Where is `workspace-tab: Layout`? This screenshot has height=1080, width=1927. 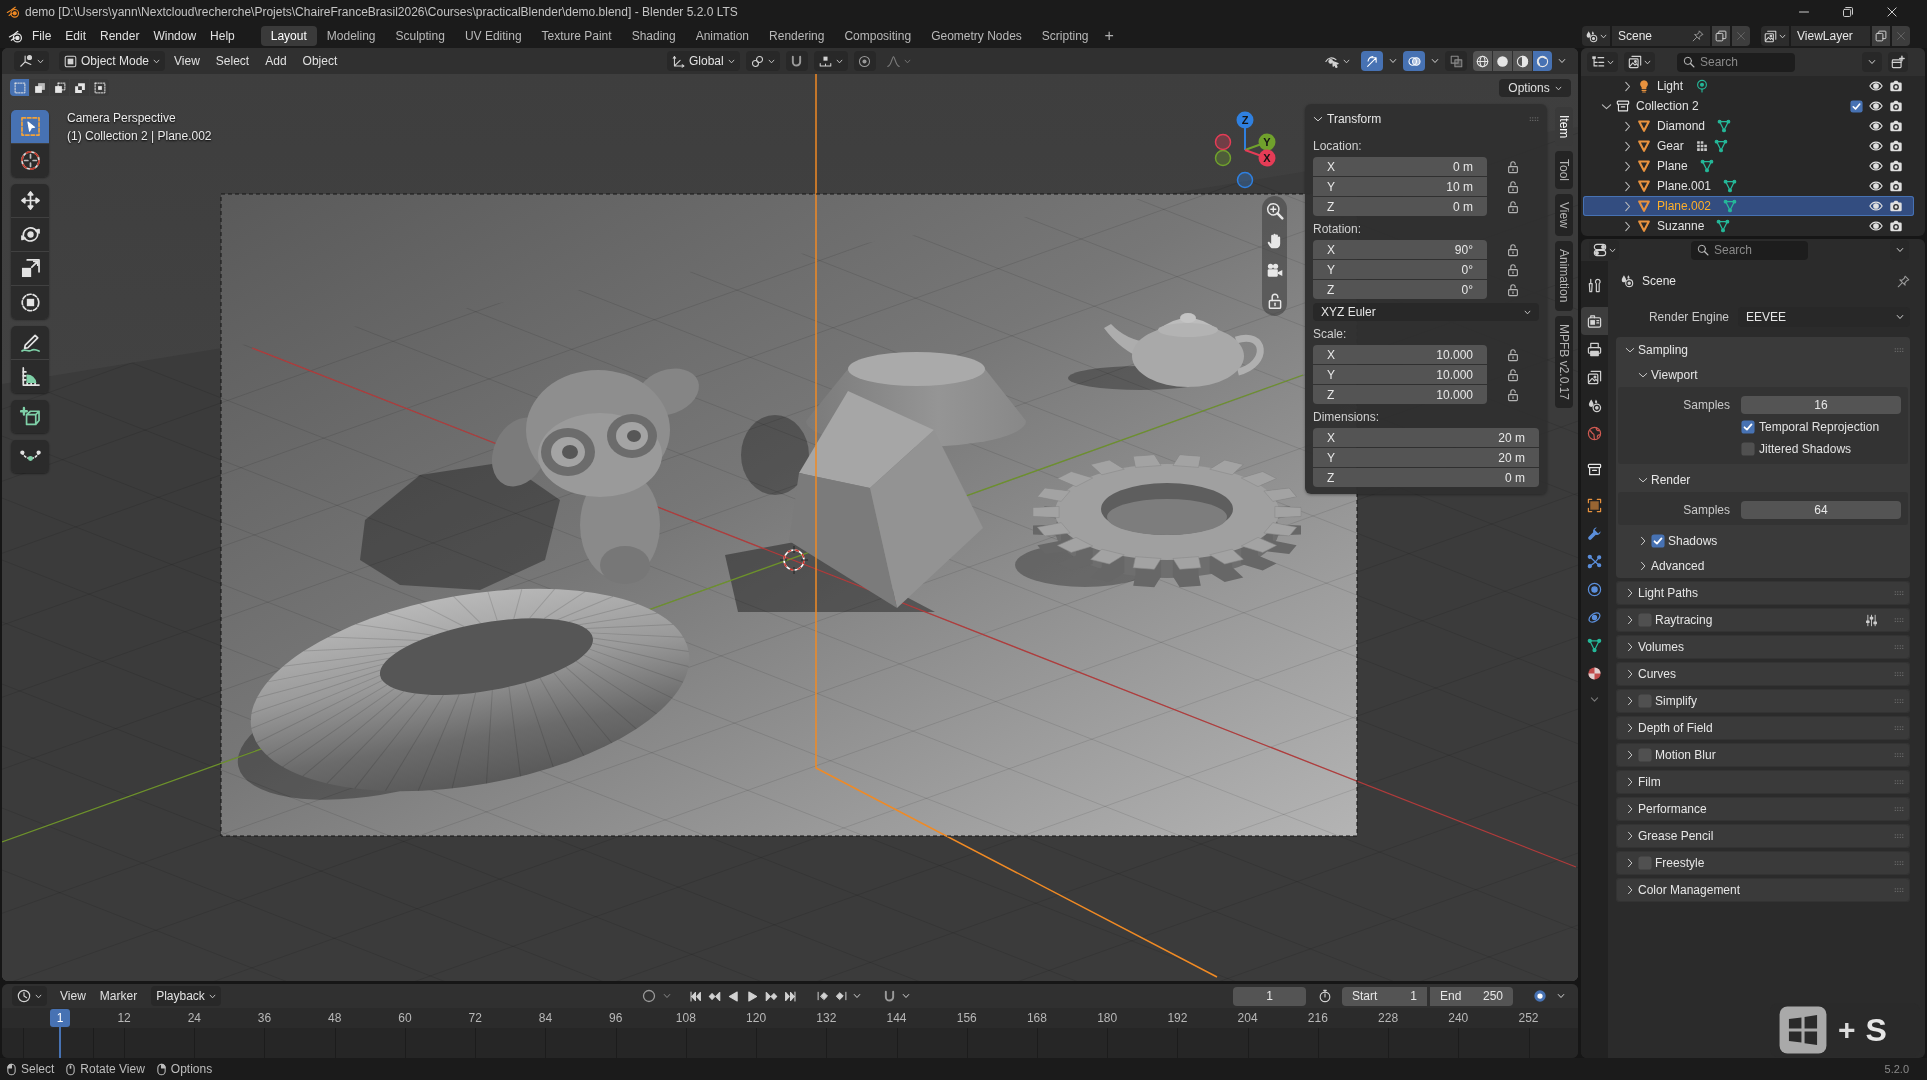
workspace-tab: Layout is located at coordinates (288, 36).